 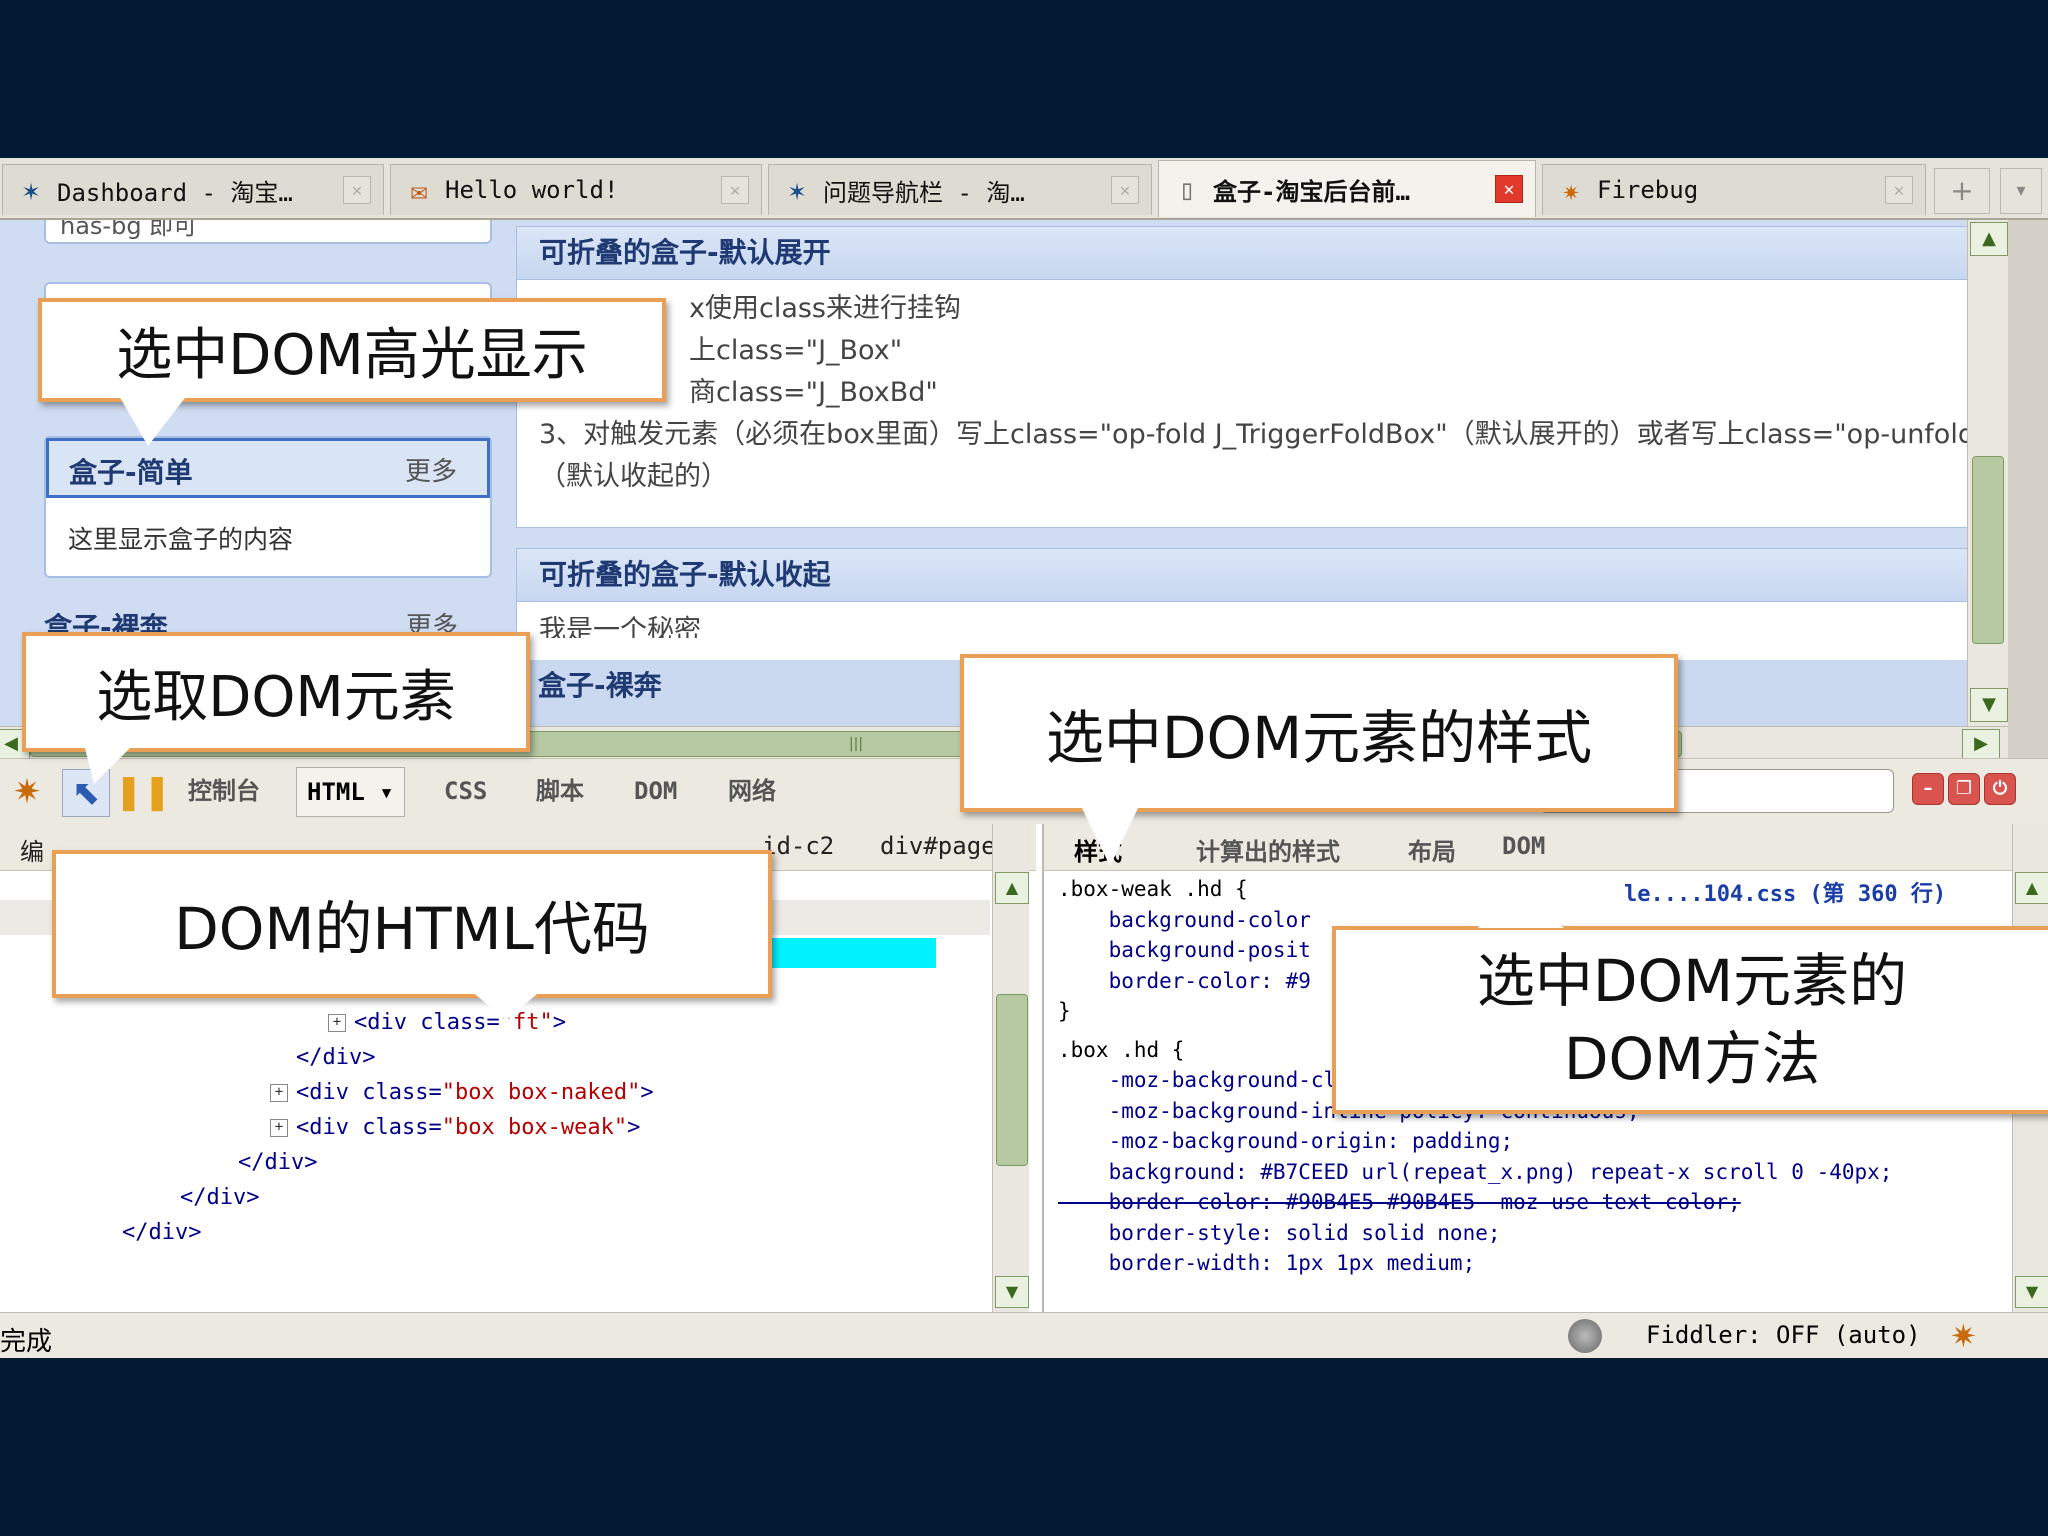 What do you see at coordinates (1585, 1336) in the screenshot?
I see `fiddler-icon` at bounding box center [1585, 1336].